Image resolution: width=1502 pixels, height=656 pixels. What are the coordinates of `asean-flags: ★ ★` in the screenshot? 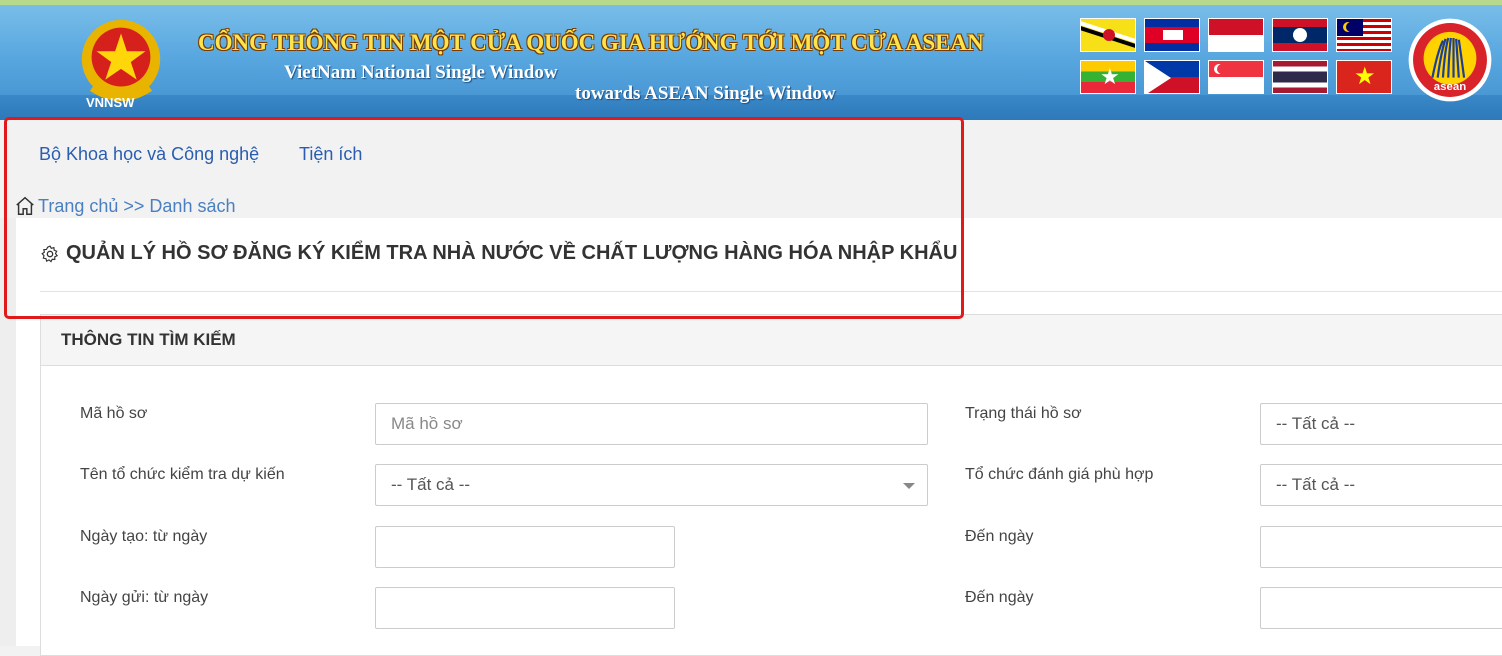 It's located at (1236, 57).